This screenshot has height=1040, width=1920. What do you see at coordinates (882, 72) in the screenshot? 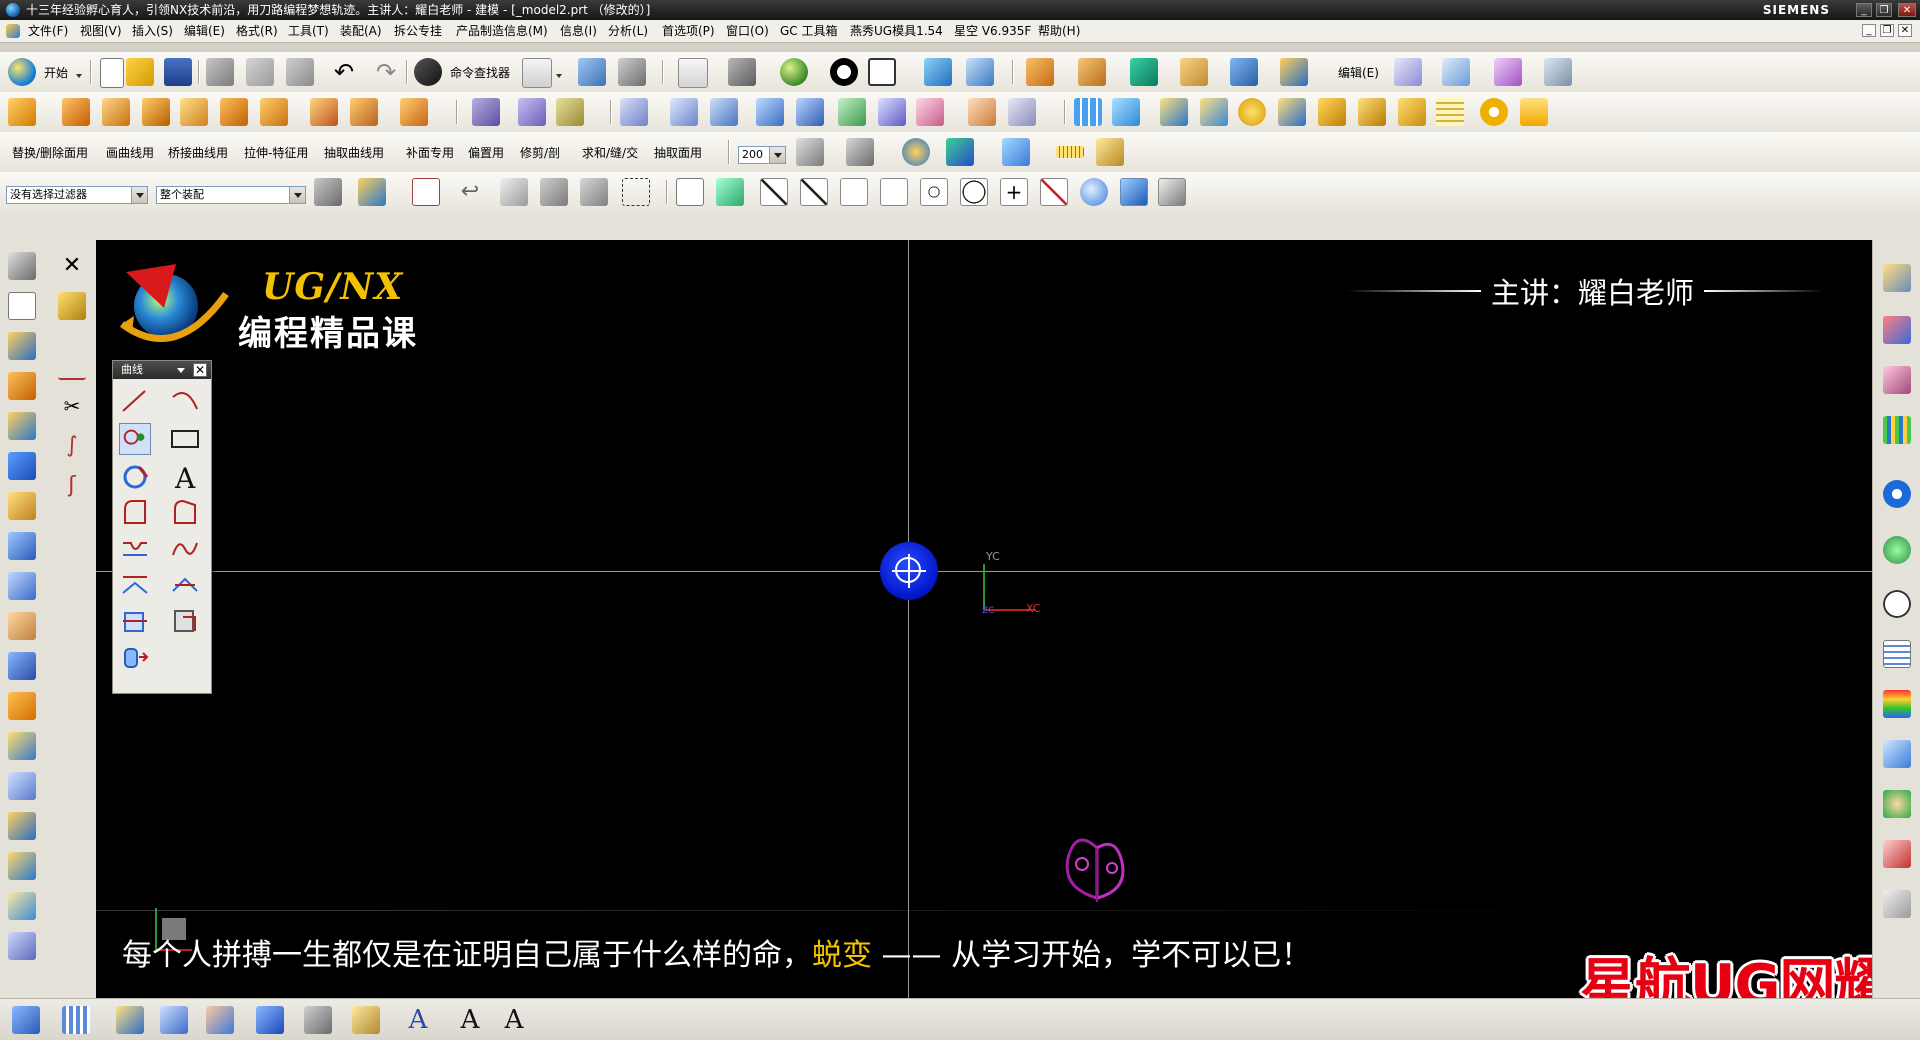
I see `background-icon` at bounding box center [882, 72].